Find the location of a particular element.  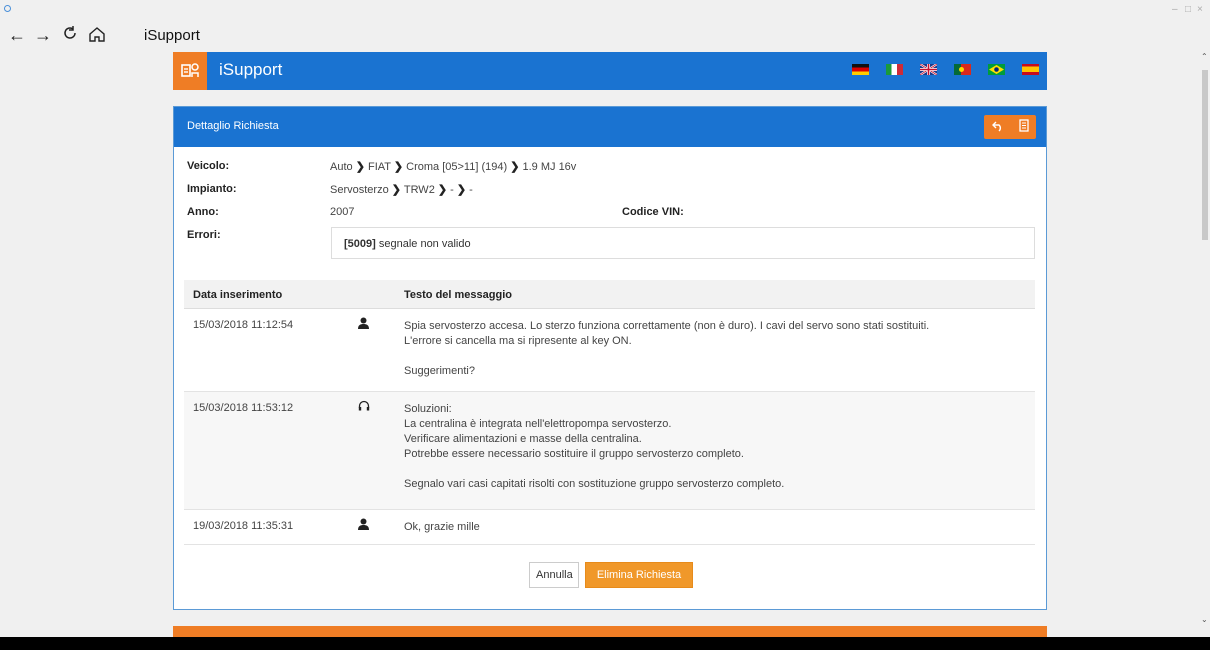

table-header: Data inserimento Testo del messaggio is located at coordinates (609, 294).